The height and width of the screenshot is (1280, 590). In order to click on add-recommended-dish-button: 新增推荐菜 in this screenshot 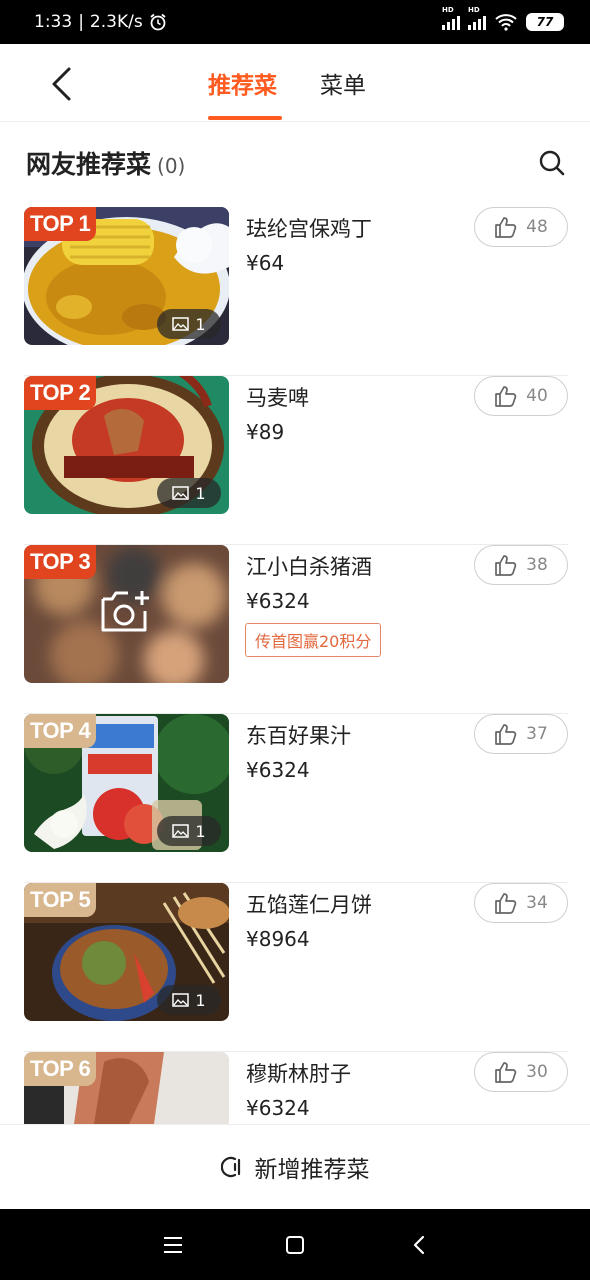, I will do `click(295, 1166)`.